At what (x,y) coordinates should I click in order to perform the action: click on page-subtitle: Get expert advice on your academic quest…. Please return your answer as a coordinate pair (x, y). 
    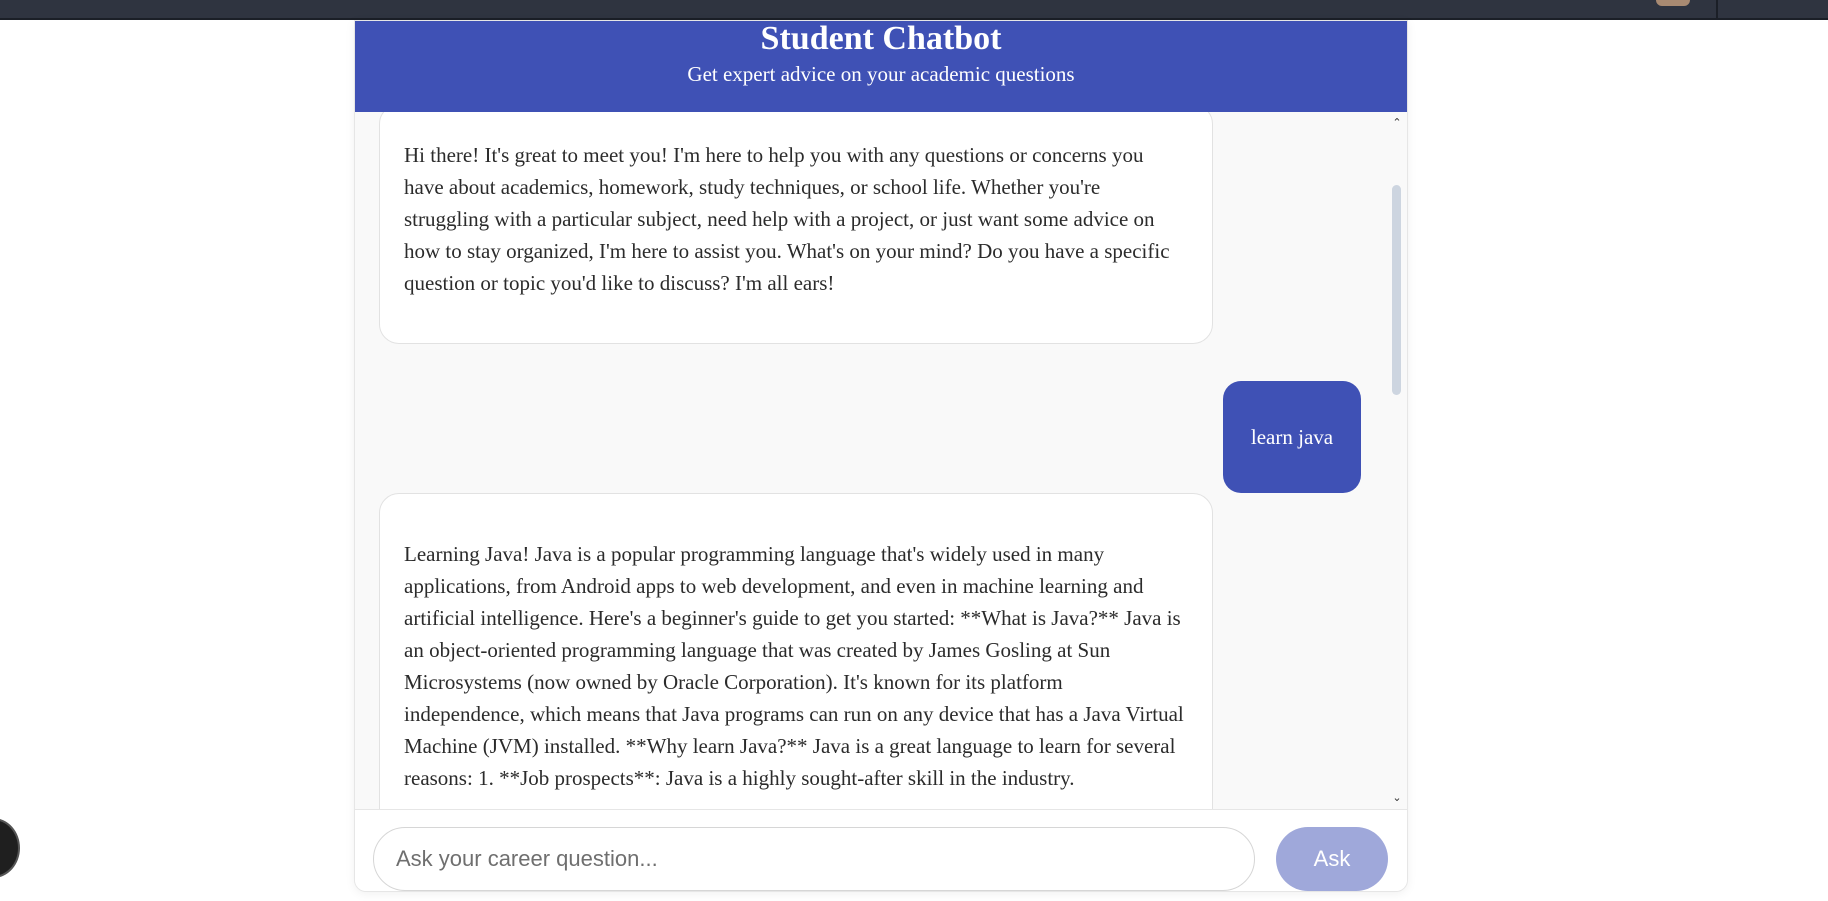
    Looking at the image, I should click on (881, 74).